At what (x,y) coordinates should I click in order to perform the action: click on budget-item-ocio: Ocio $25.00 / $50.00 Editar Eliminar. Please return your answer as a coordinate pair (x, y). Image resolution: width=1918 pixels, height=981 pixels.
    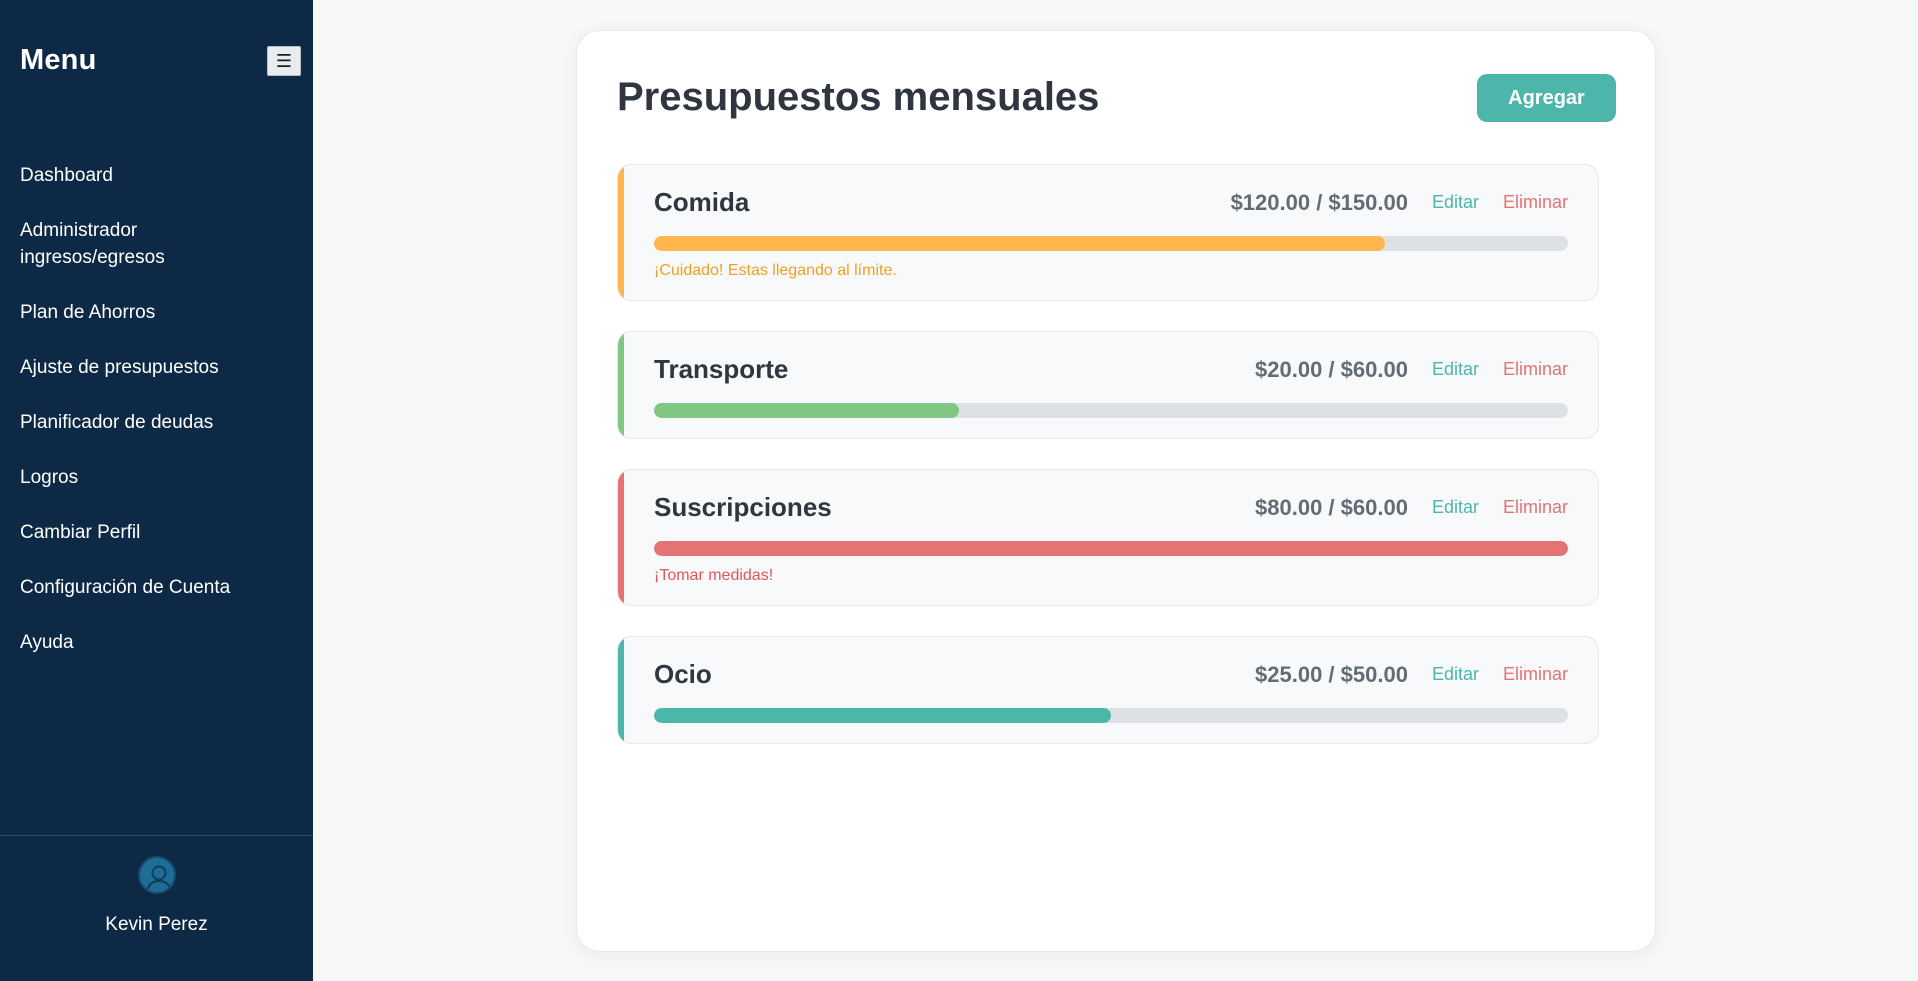
    Looking at the image, I should click on (1108, 690).